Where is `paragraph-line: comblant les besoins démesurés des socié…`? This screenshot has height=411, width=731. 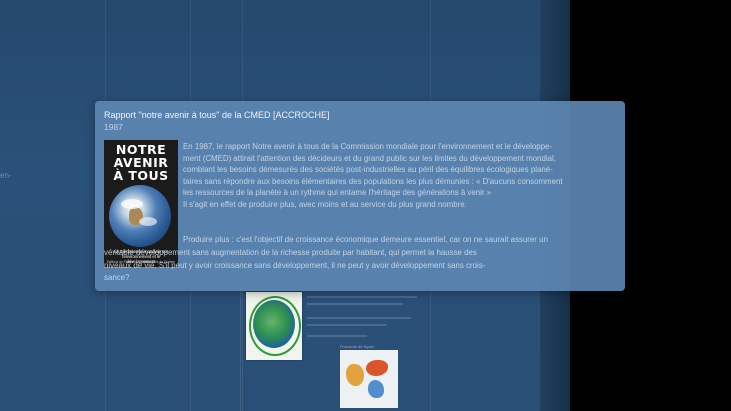
paragraph-line: comblant les besoins démesurés des socié… is located at coordinates (368, 170).